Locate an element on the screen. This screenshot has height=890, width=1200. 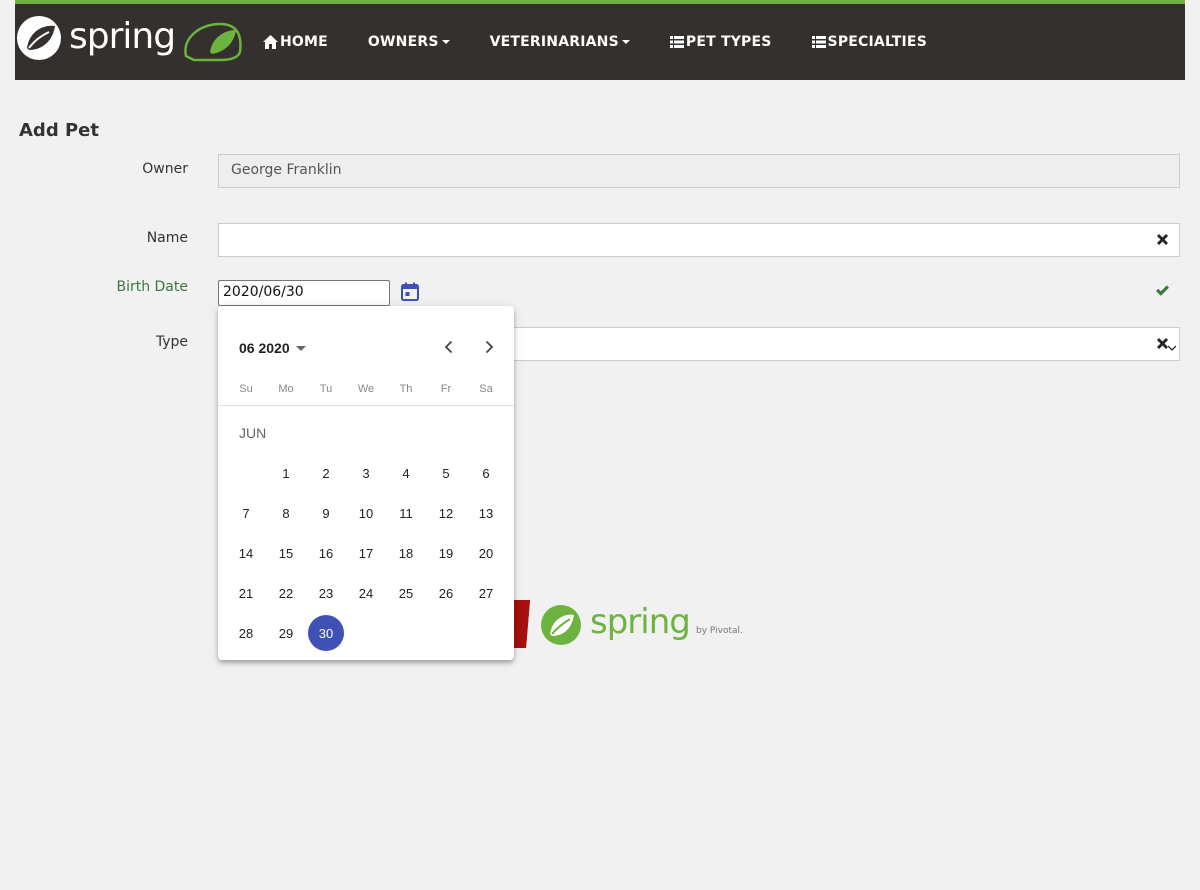
calendar-day-number: 19 is located at coordinates (446, 553).